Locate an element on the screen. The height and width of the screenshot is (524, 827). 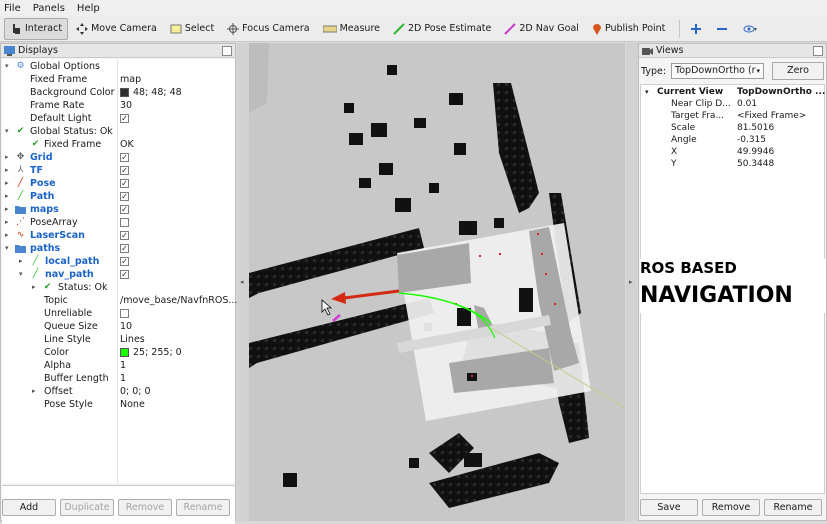
view-prop-row: Scale 81.5016 is located at coordinates (733, 128).